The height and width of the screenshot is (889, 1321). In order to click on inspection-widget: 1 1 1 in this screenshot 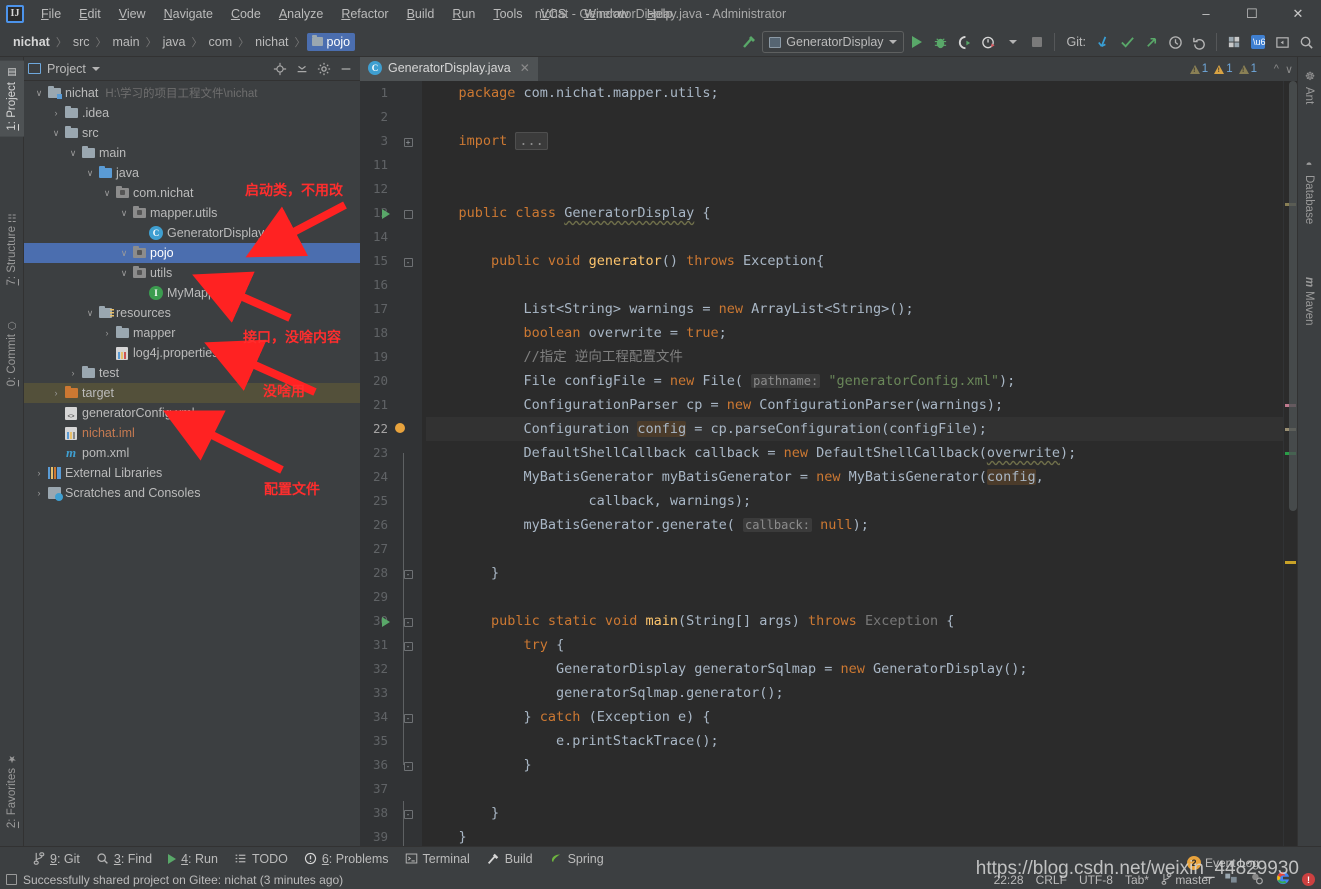, I will do `click(1223, 69)`.